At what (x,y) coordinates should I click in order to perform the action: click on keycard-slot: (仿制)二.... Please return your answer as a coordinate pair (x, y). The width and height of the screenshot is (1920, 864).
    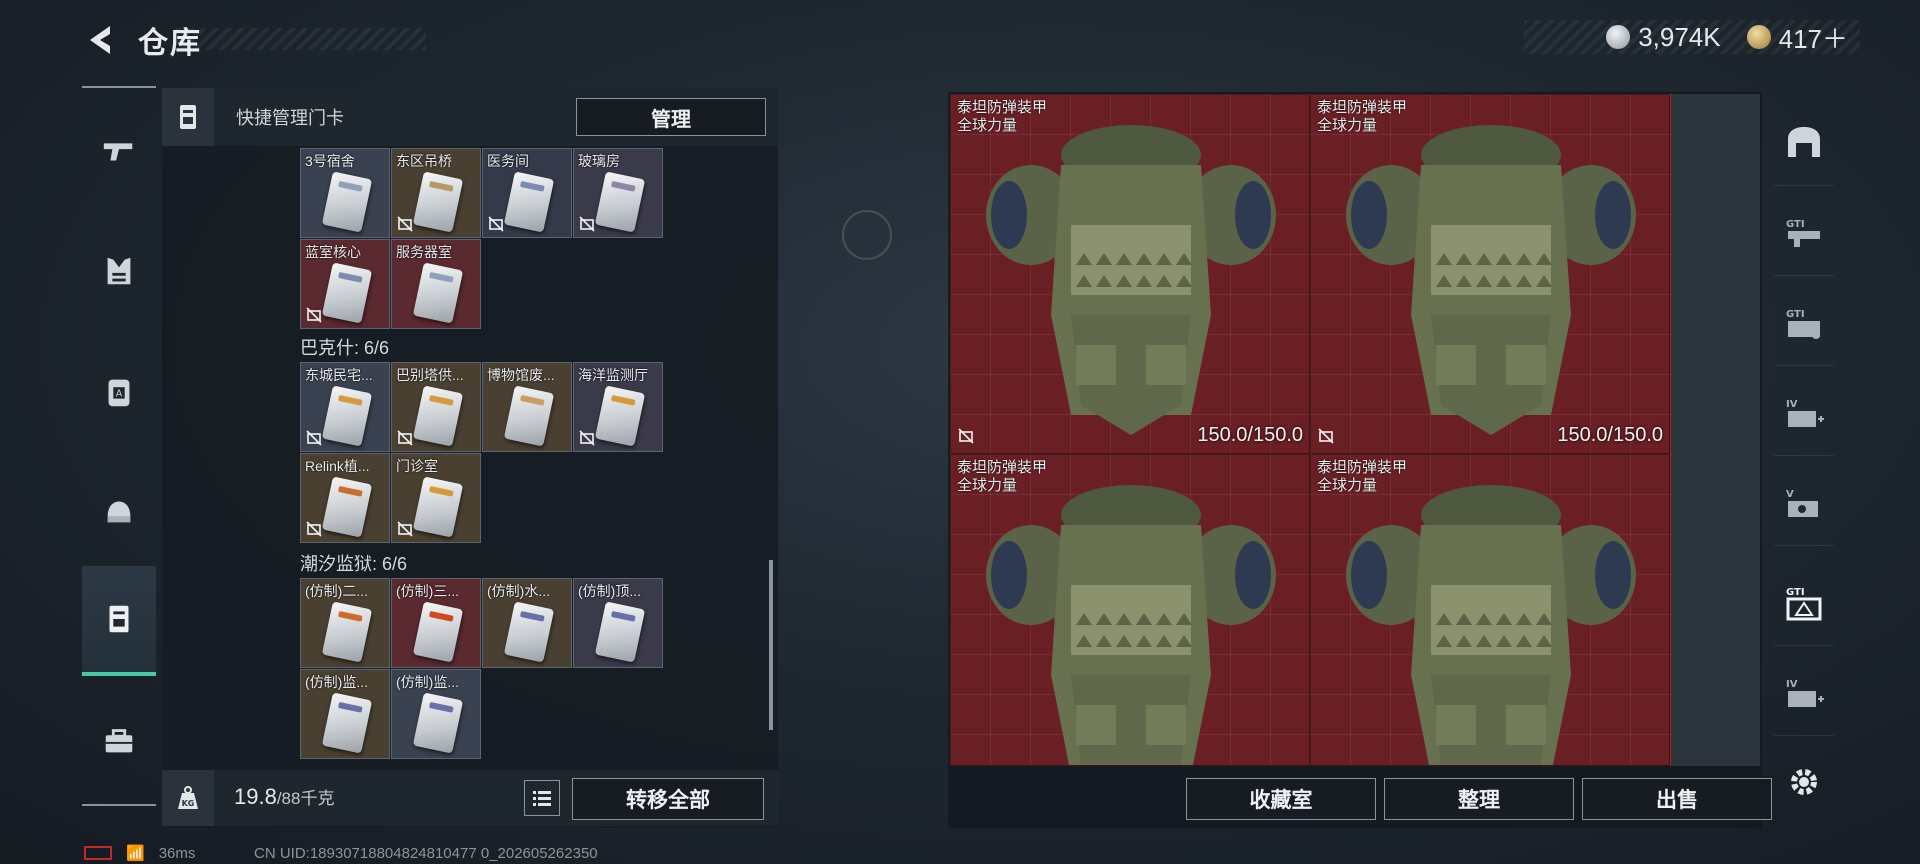
    Looking at the image, I should click on (345, 623).